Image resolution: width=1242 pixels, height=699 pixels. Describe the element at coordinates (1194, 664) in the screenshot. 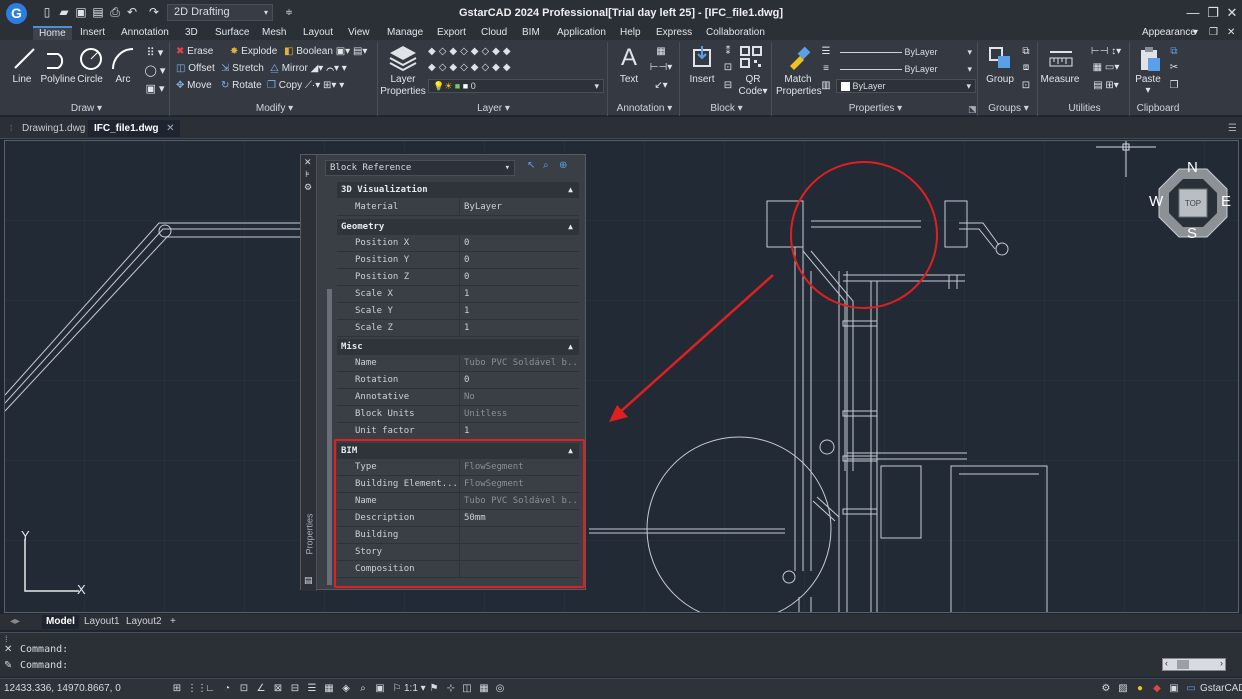

I see `command-scrollbar: ‹ ›` at that location.